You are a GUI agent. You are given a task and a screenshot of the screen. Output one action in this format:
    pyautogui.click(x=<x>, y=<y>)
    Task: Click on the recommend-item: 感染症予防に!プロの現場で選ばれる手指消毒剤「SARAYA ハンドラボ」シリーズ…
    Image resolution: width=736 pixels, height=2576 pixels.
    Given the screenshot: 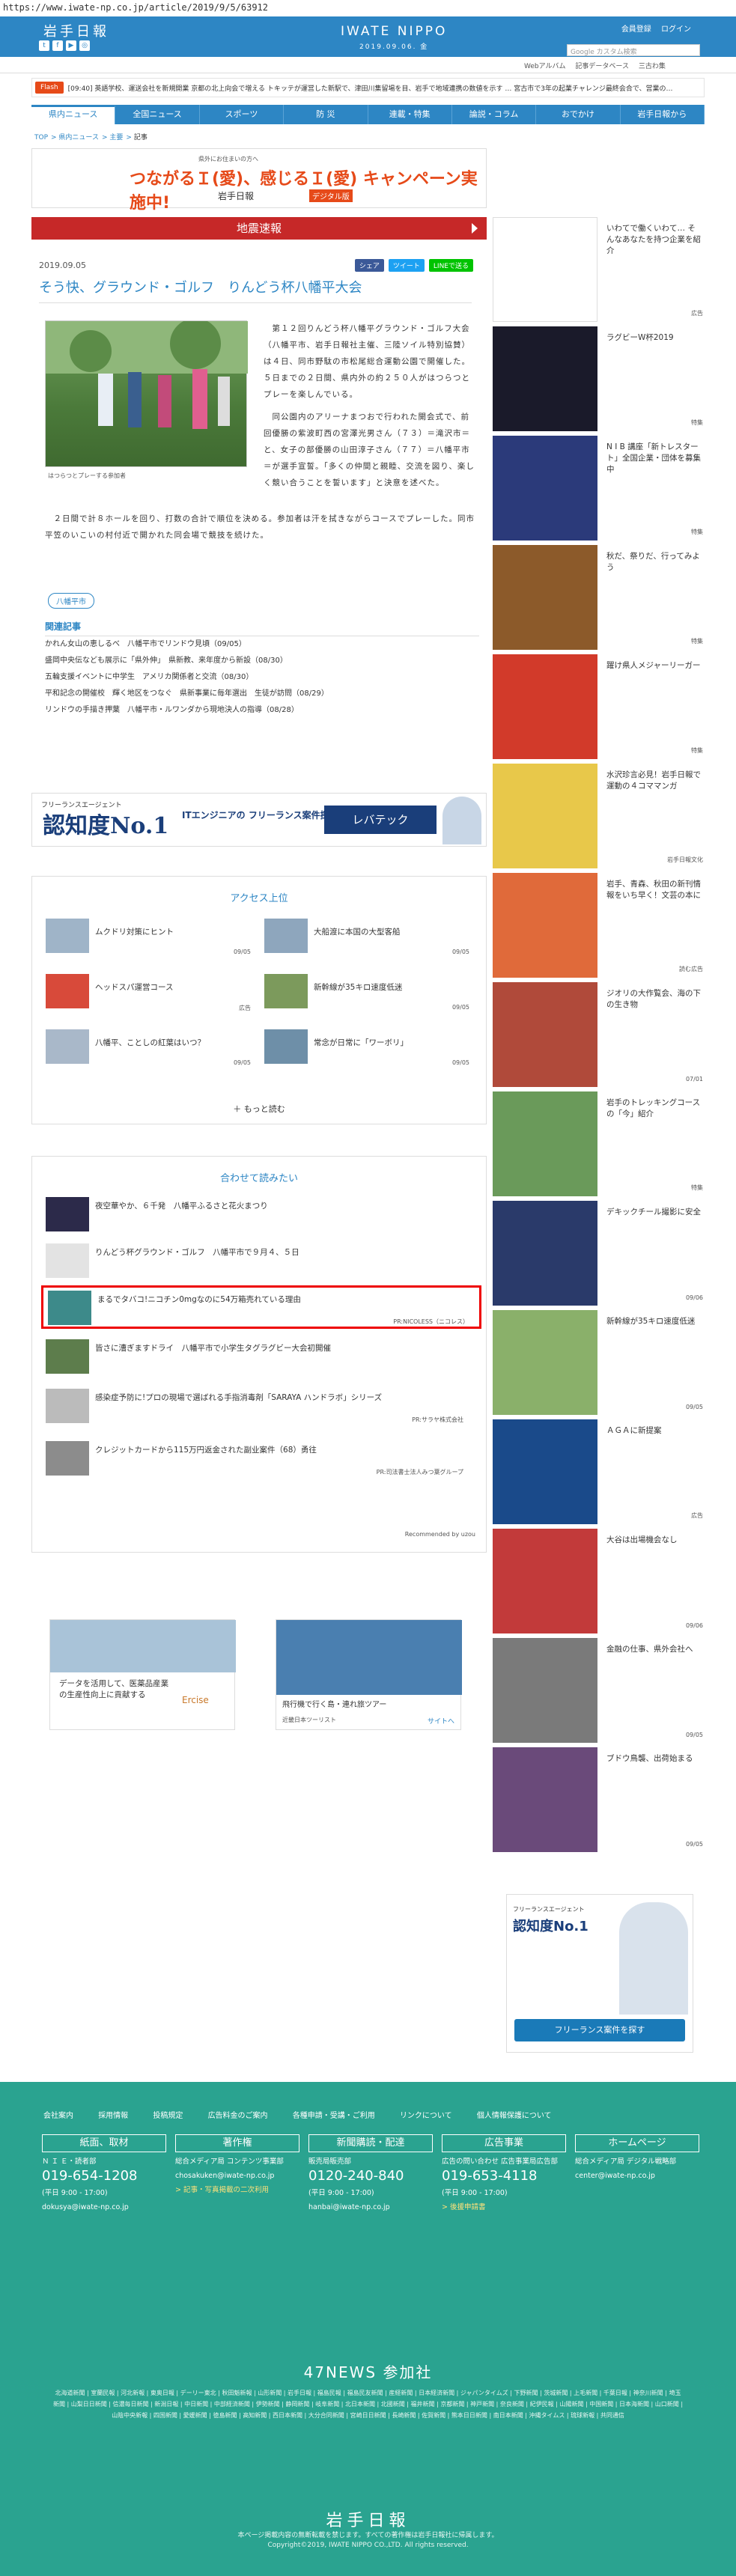 What is the action you would take?
    pyautogui.click(x=260, y=1407)
    